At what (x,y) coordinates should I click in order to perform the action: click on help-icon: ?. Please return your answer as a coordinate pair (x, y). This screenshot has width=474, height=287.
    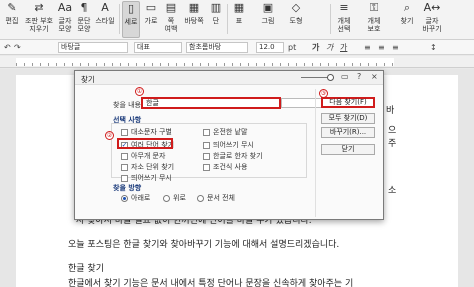
    Looking at the image, I should click on (359, 76).